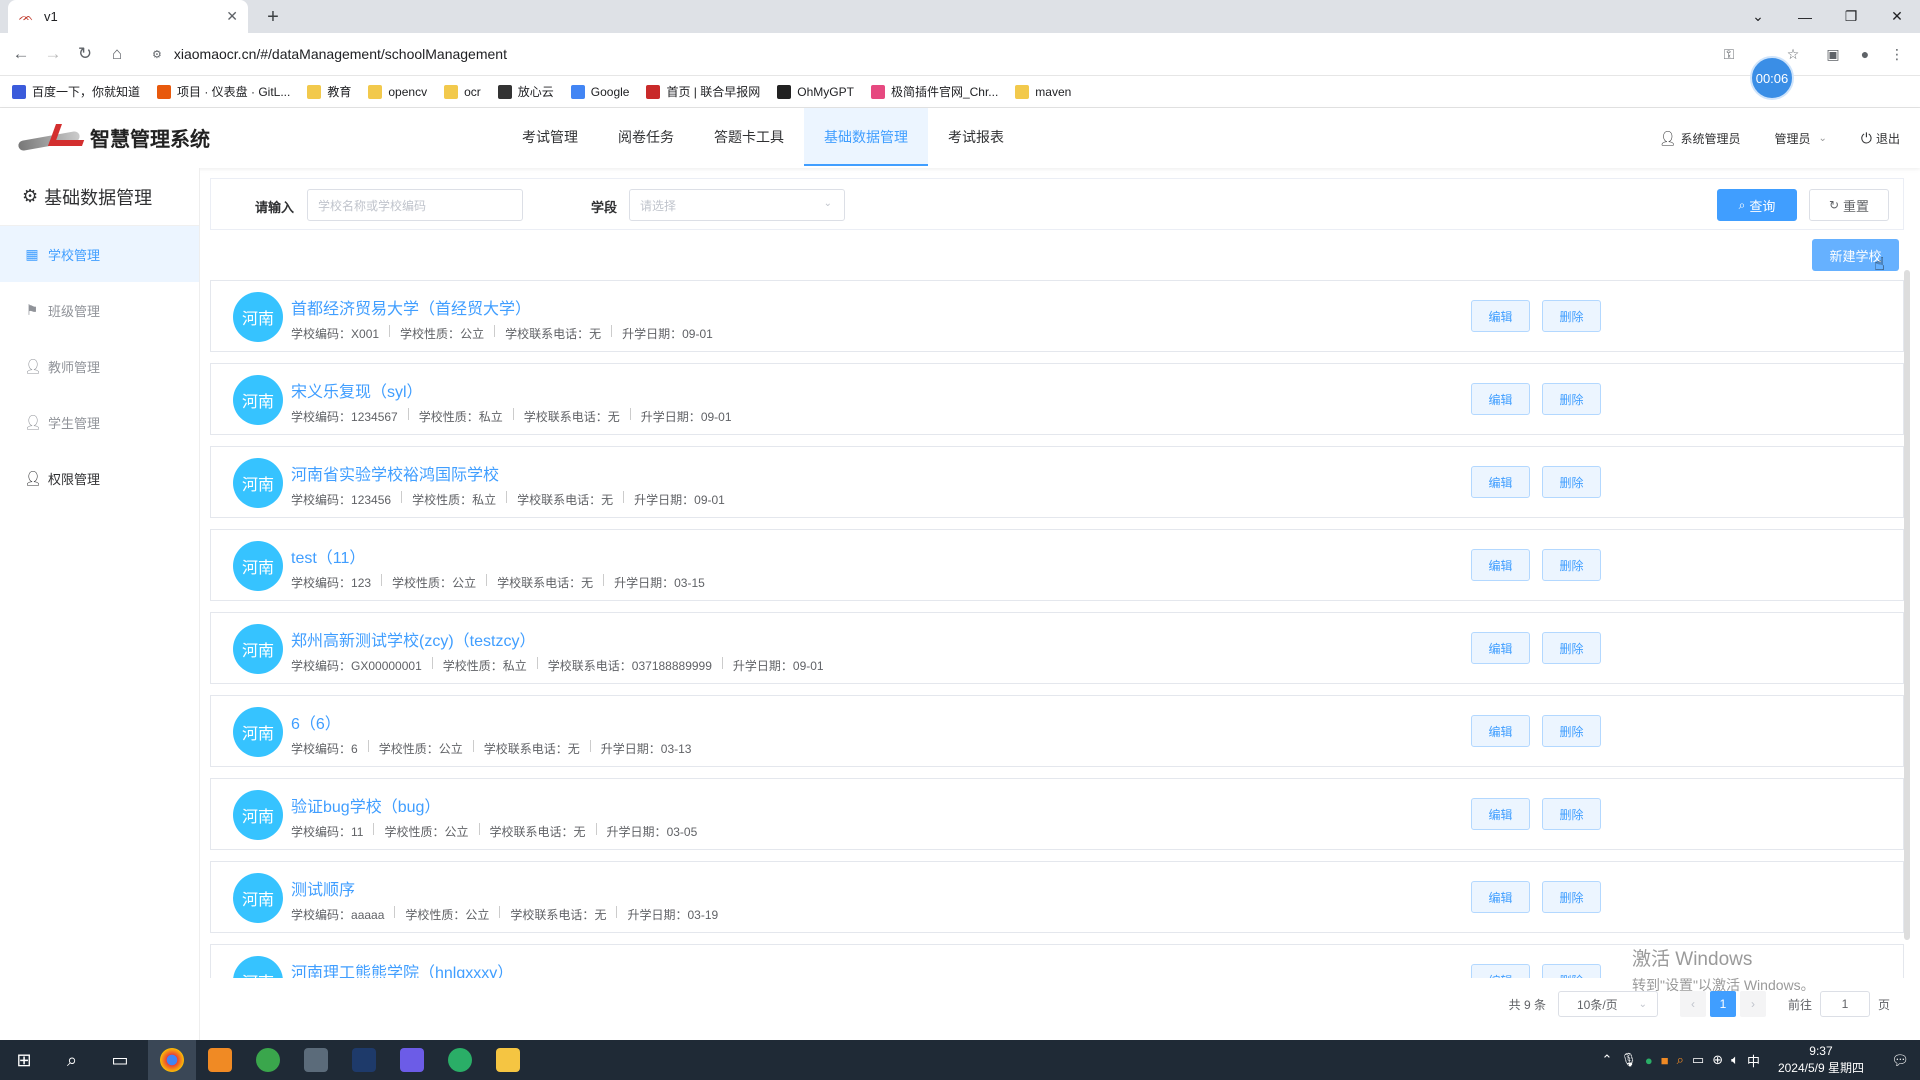 This screenshot has height=1080, width=1920. What do you see at coordinates (1865, 54) in the screenshot?
I see `profile-icon: ●` at bounding box center [1865, 54].